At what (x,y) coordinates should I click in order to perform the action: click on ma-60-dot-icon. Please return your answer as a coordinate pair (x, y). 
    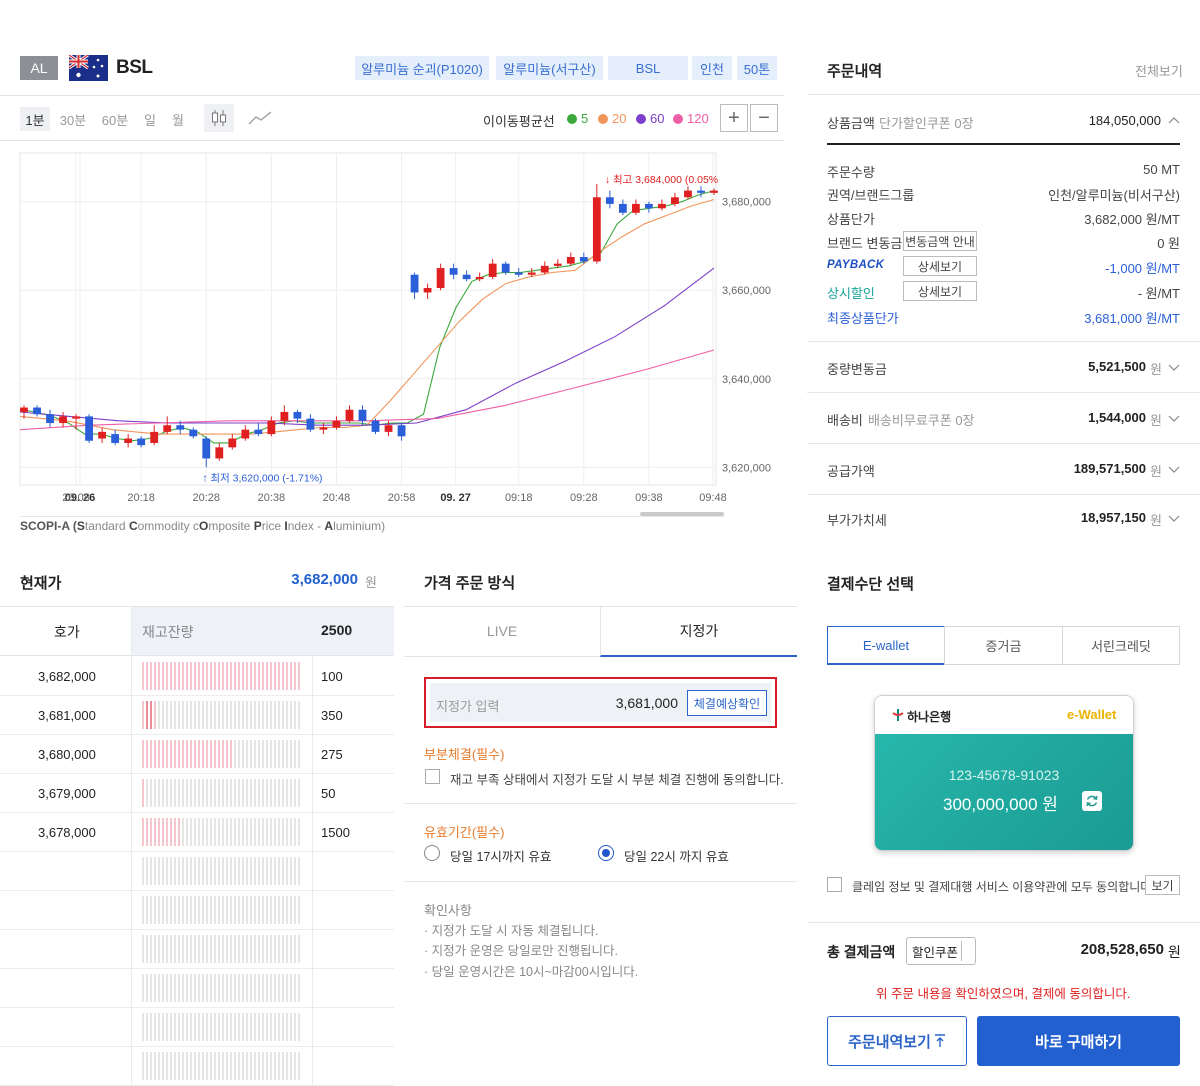
    Looking at the image, I should click on (641, 118).